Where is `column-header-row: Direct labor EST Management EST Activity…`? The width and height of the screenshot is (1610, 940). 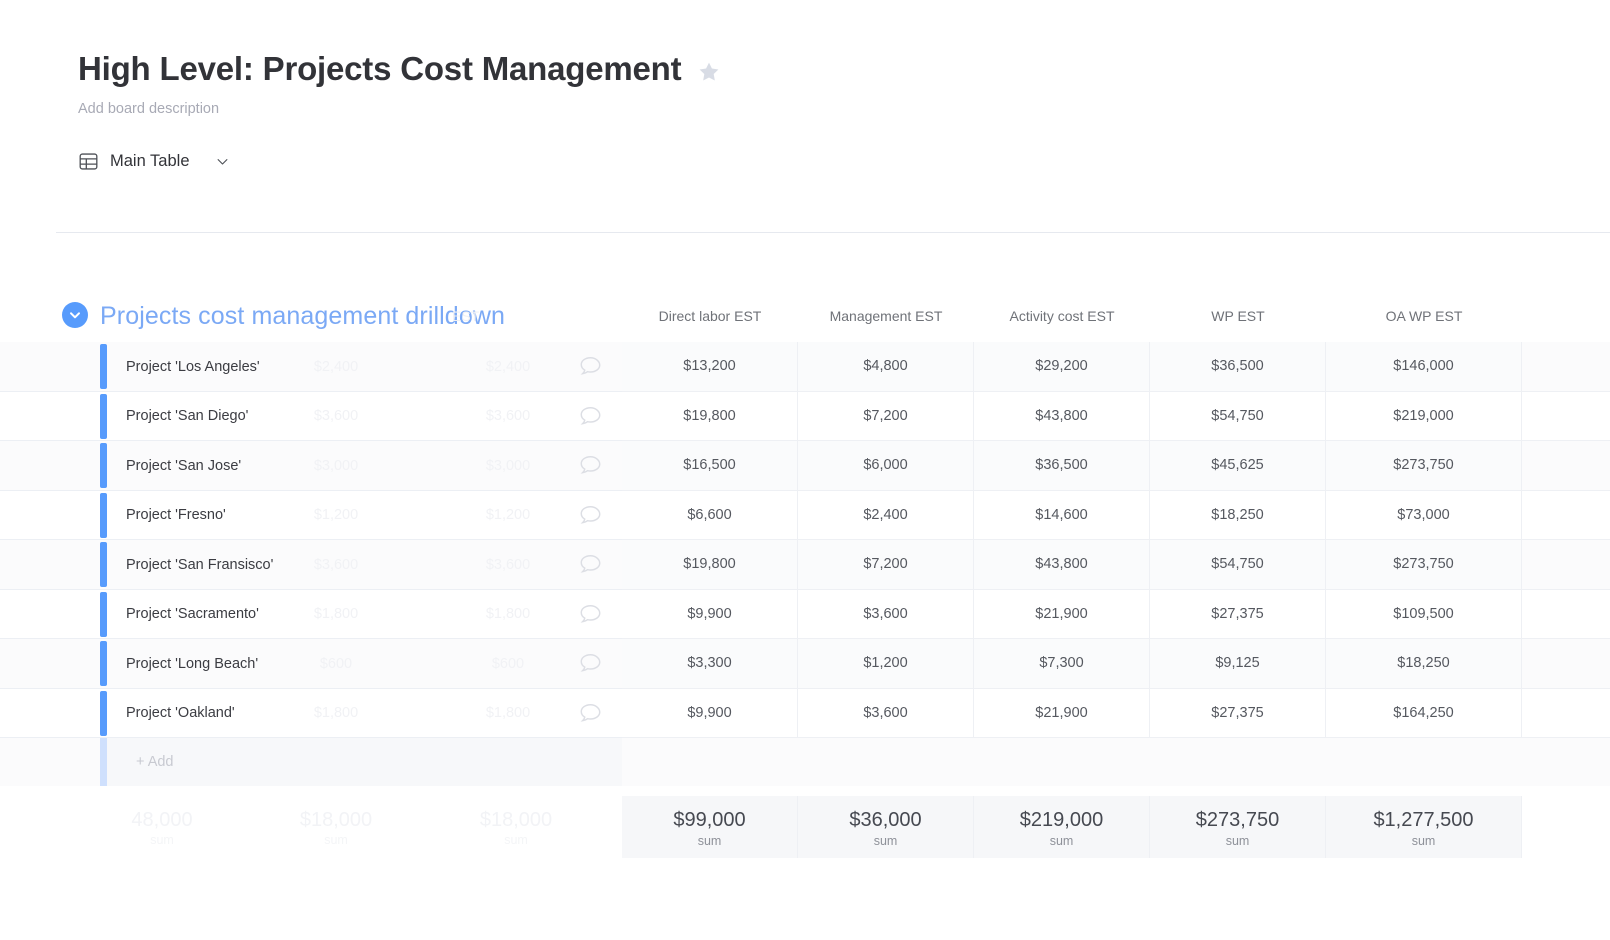 column-header-row: Direct labor EST Management EST Activity… is located at coordinates (1116, 316).